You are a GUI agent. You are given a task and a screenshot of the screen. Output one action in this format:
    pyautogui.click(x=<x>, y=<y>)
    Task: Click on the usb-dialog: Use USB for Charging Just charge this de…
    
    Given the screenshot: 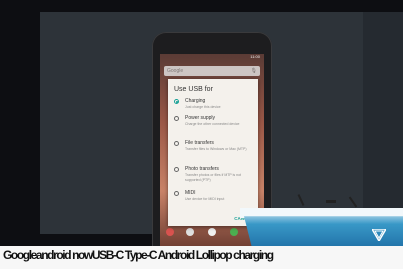 What is the action you would take?
    pyautogui.click(x=213, y=152)
    